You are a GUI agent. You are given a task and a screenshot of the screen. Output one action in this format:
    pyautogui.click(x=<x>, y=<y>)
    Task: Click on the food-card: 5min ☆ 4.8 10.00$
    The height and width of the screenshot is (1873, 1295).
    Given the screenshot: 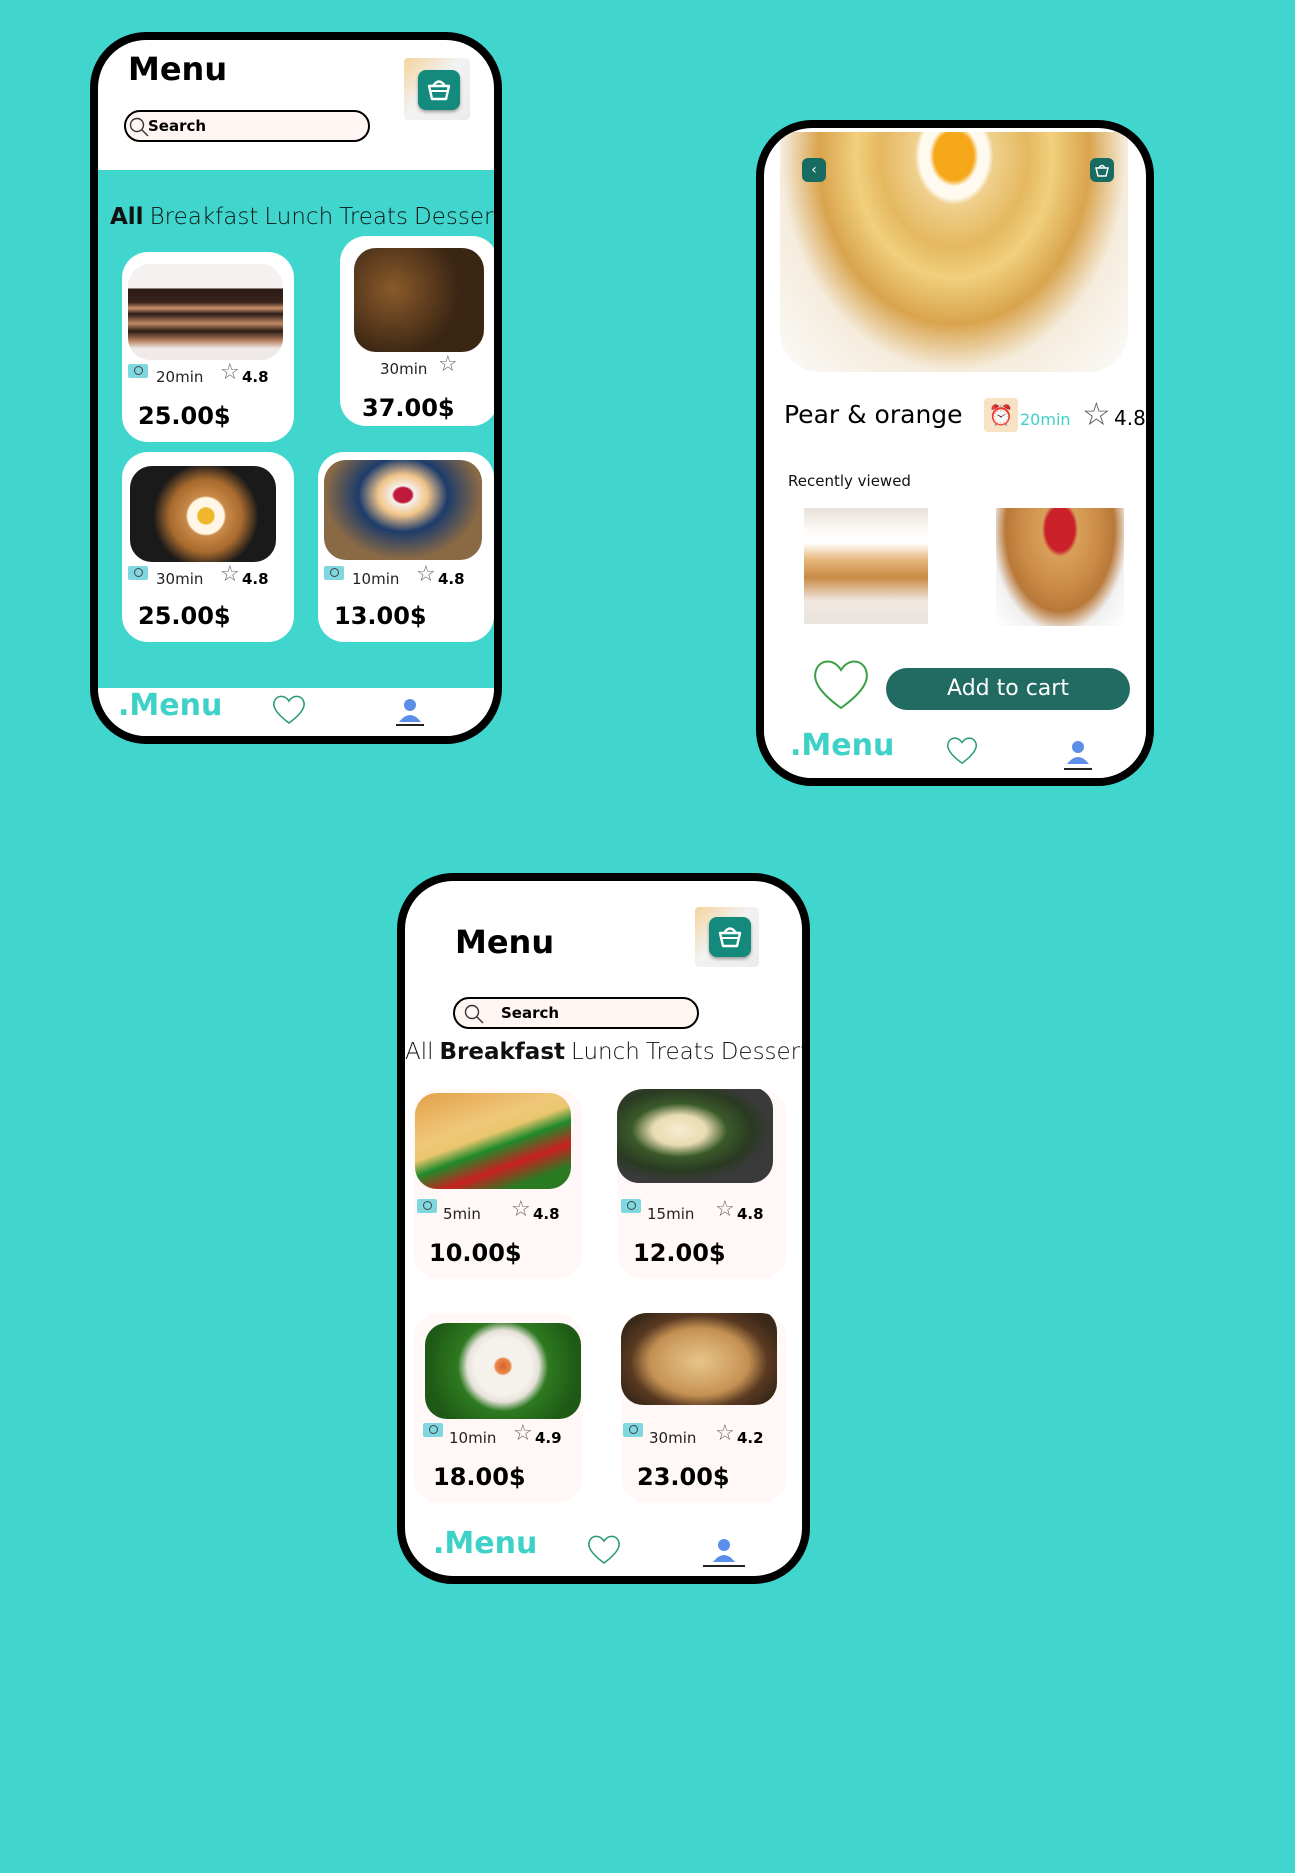 What is the action you would take?
    pyautogui.click(x=498, y=1184)
    